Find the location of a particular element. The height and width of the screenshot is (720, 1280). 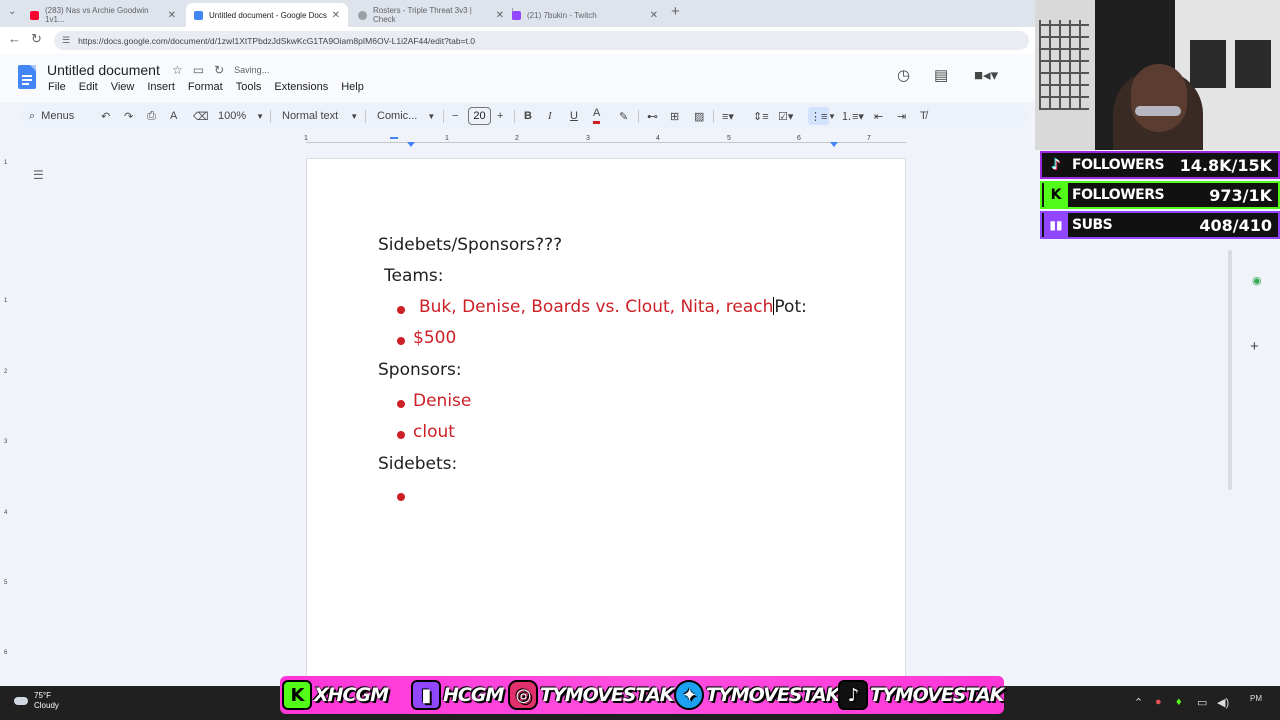

menu-view: View is located at coordinates (123, 87).